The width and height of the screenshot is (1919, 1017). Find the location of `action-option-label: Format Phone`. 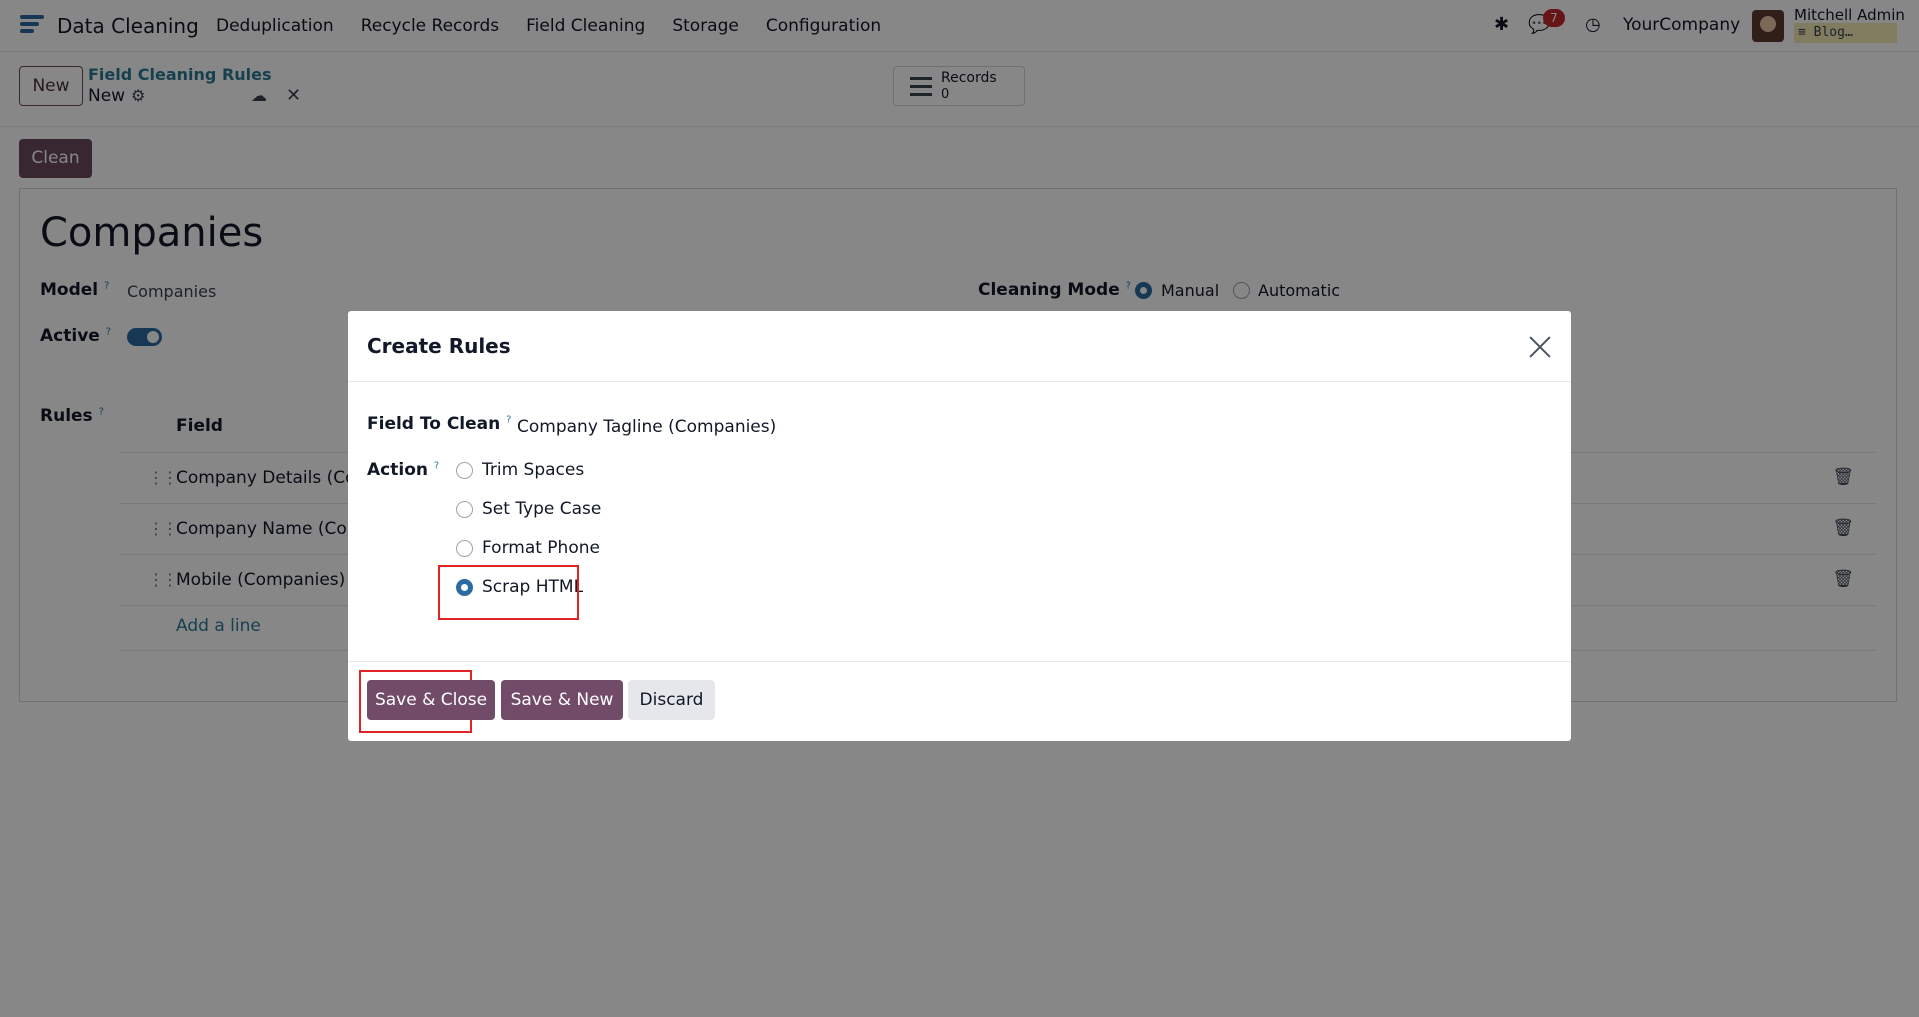

action-option-label: Format Phone is located at coordinates (541, 548).